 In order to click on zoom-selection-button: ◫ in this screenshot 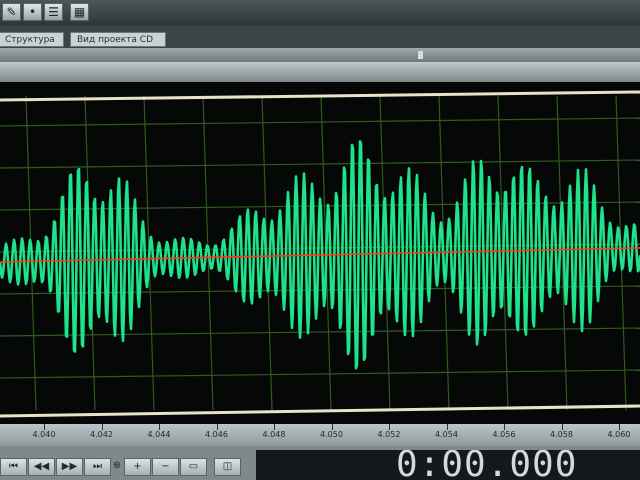, I will do `click(227, 467)`.